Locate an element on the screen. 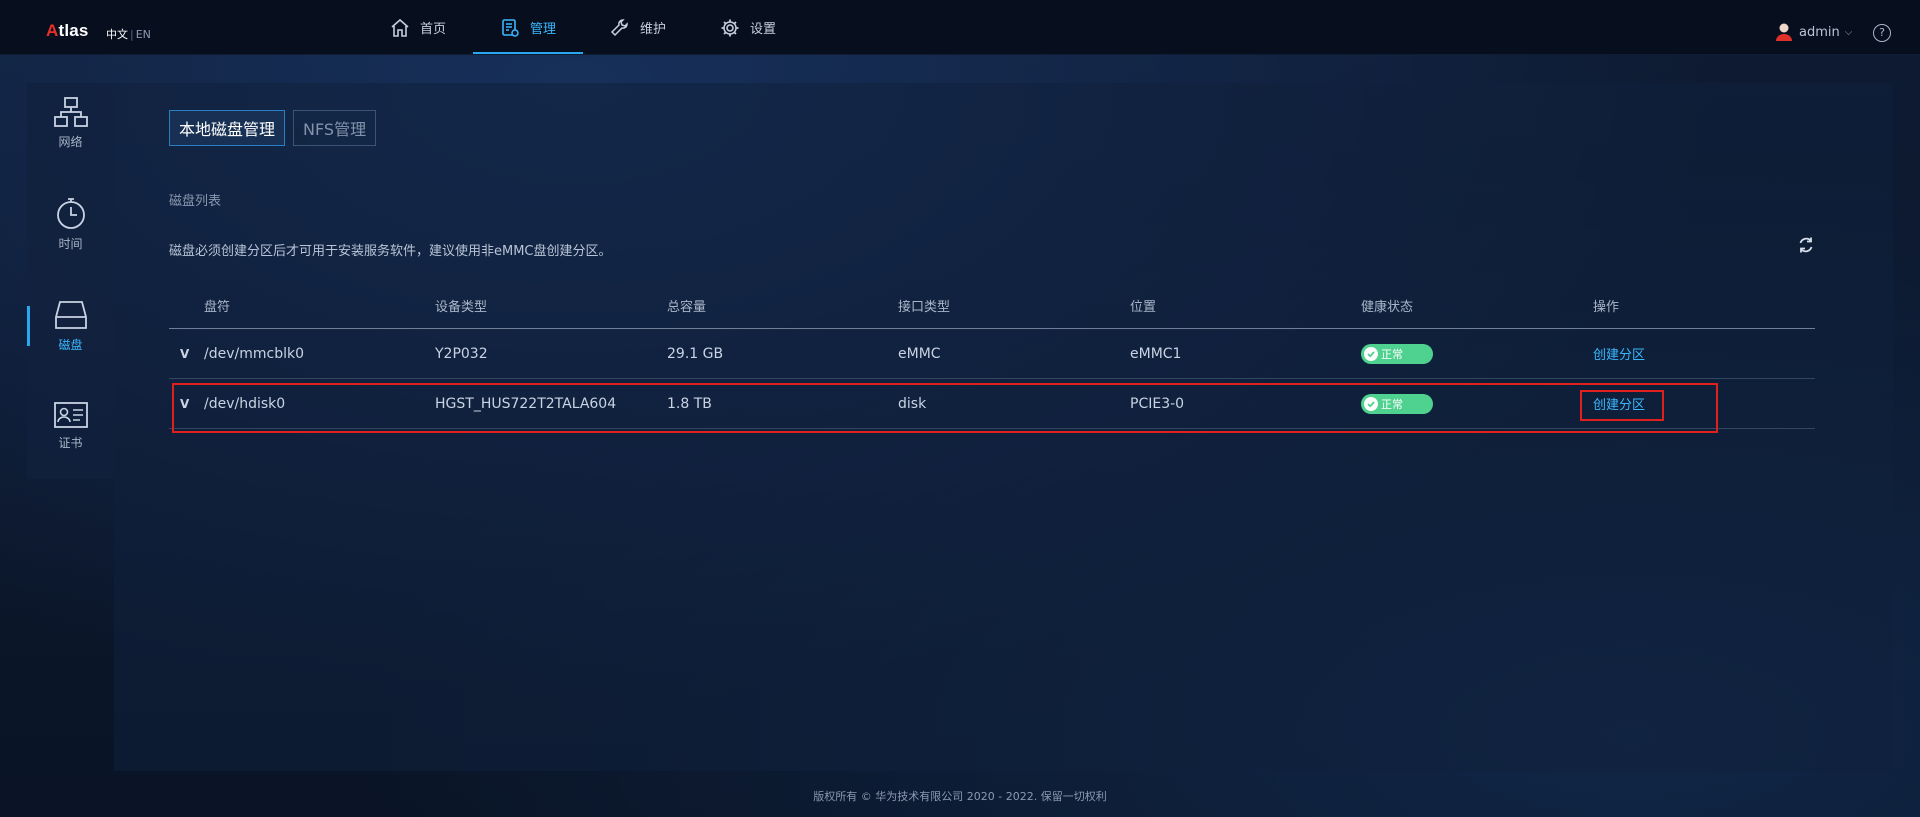 This screenshot has width=1920, height=817. avatar-icon is located at coordinates (1784, 32).